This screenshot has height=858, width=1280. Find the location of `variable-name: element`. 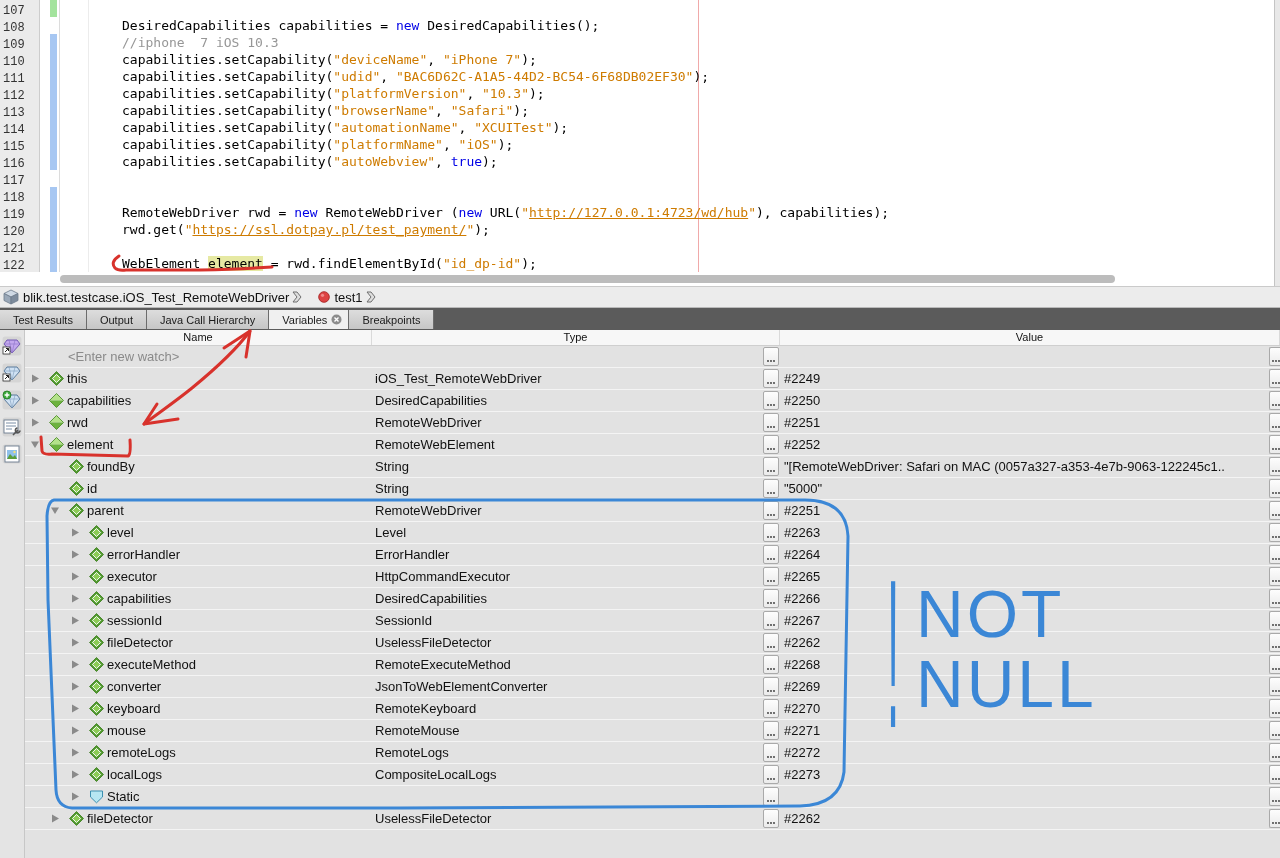

variable-name: element is located at coordinates (90, 444).